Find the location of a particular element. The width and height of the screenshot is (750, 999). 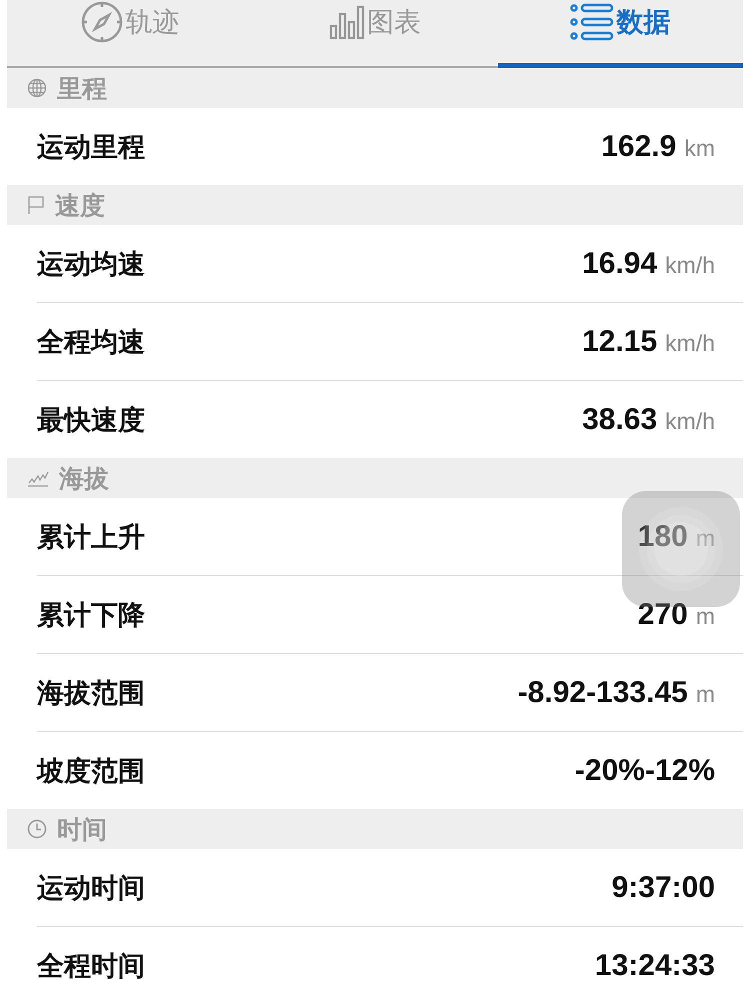

clock-icon is located at coordinates (37, 829).